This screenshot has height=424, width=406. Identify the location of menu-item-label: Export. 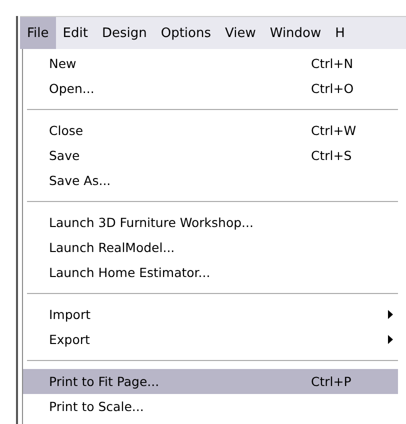
(69, 339).